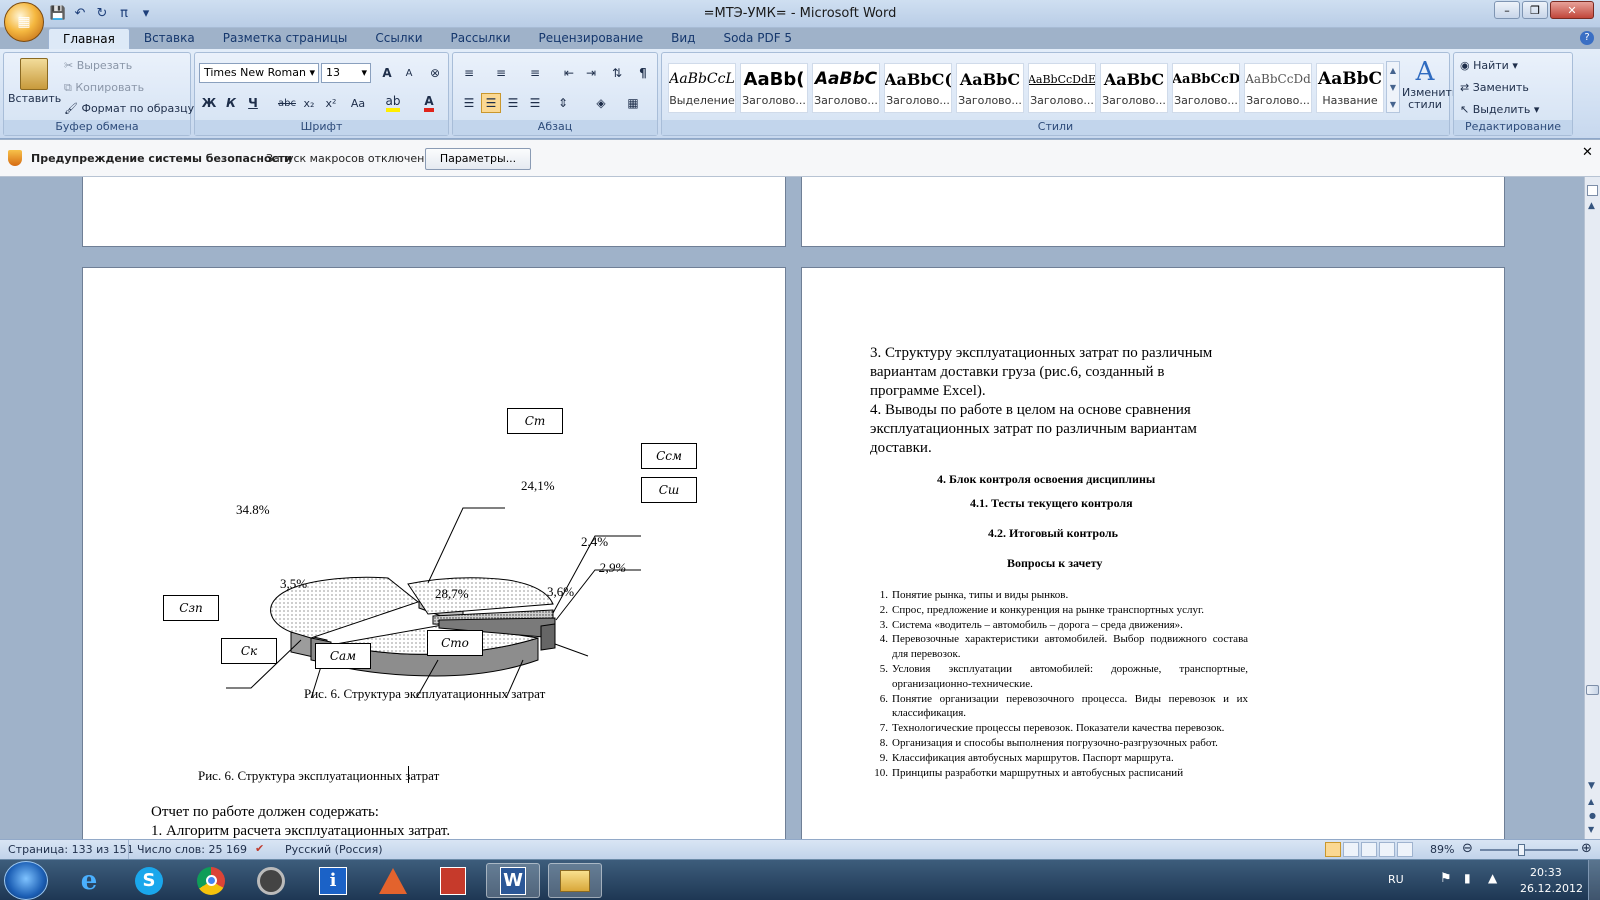 This screenshot has height=900, width=1600. I want to click on browse-object-icon: ●, so click(1592, 815).